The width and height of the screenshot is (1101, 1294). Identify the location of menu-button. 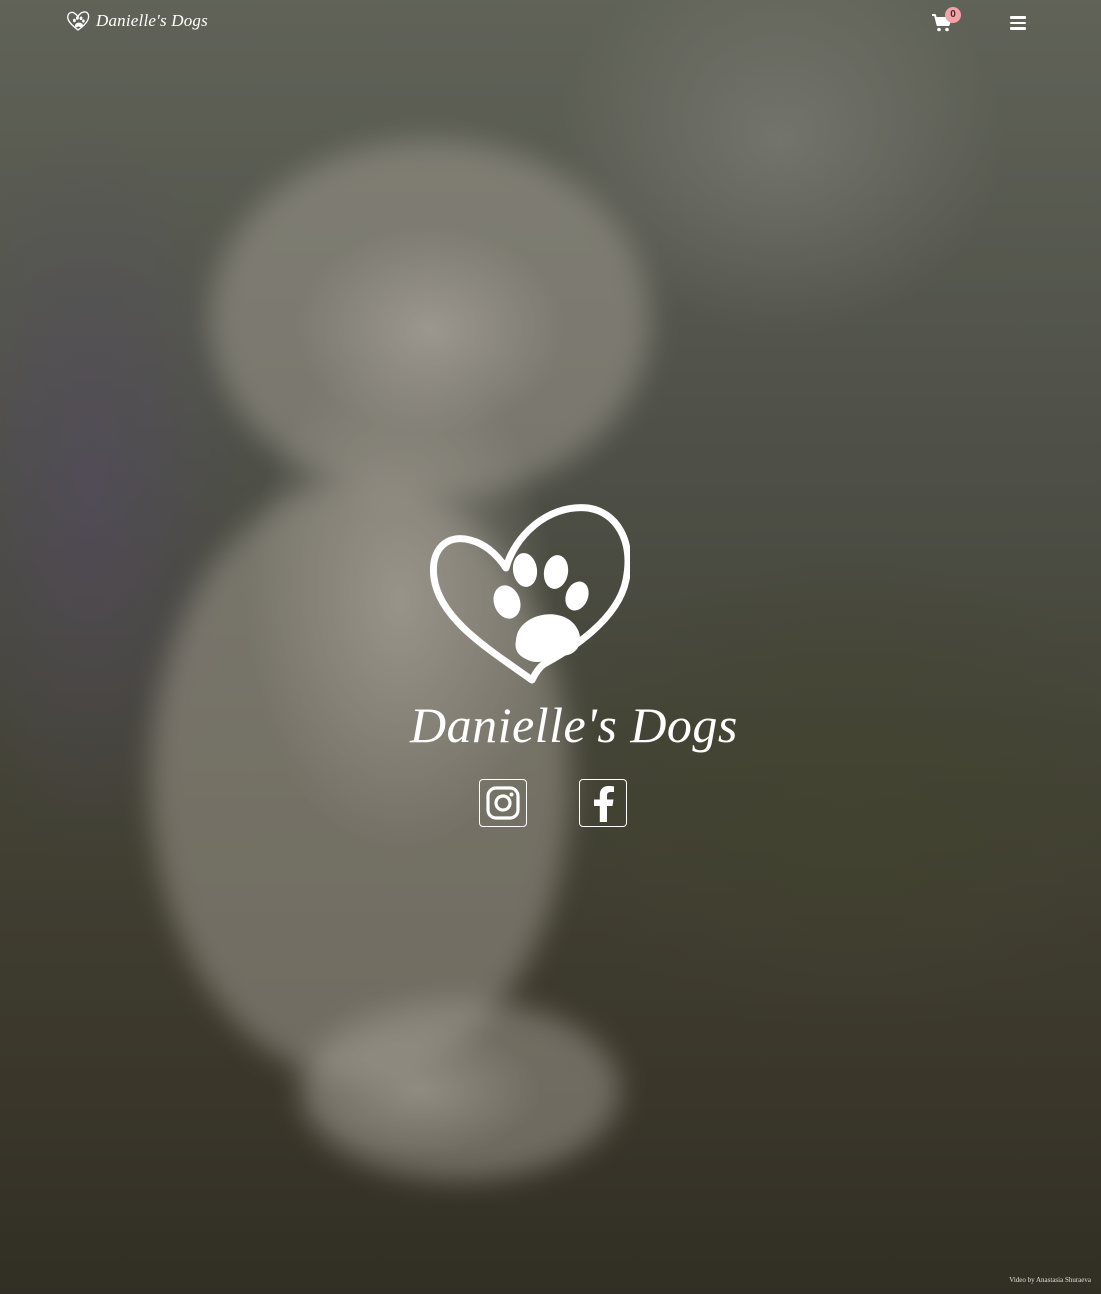
(1018, 23).